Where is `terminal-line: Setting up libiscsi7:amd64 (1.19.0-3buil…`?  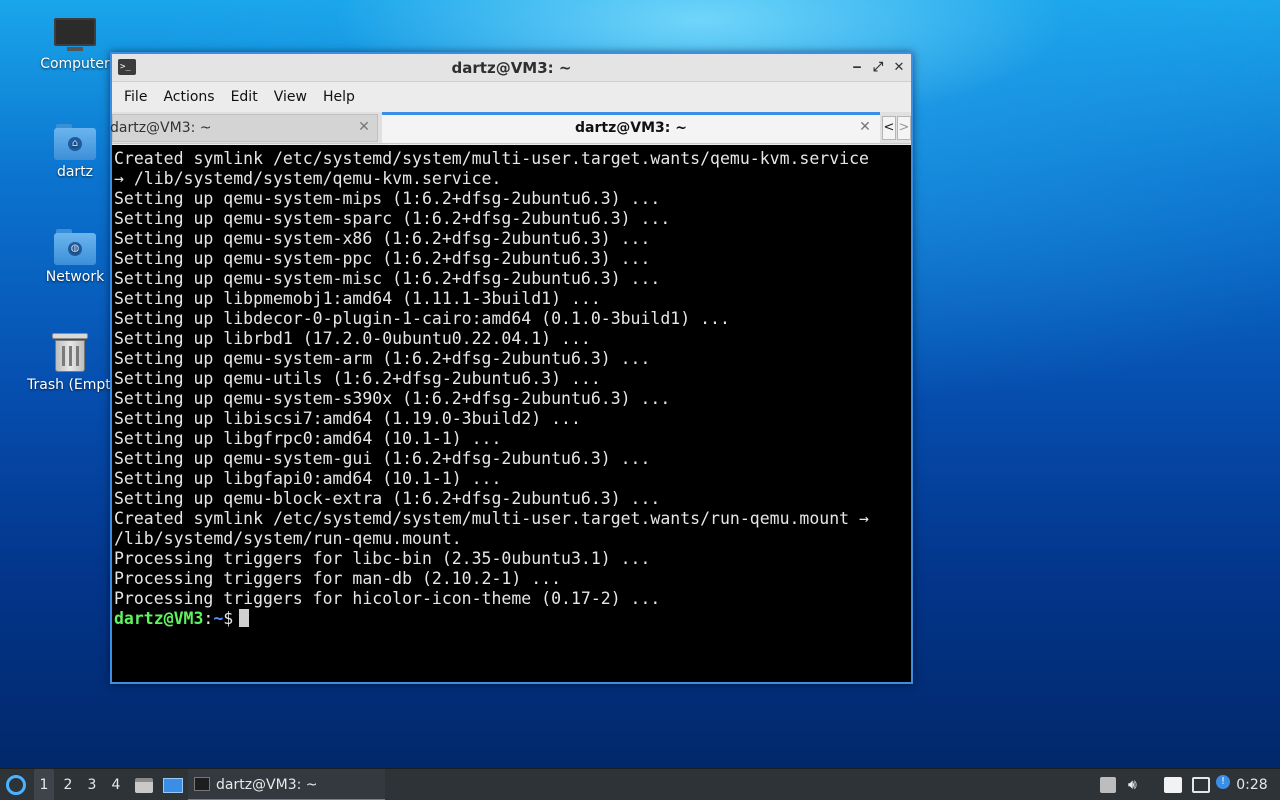
terminal-line: Setting up libiscsi7:amd64 (1.19.0-3buil… is located at coordinates (347, 418).